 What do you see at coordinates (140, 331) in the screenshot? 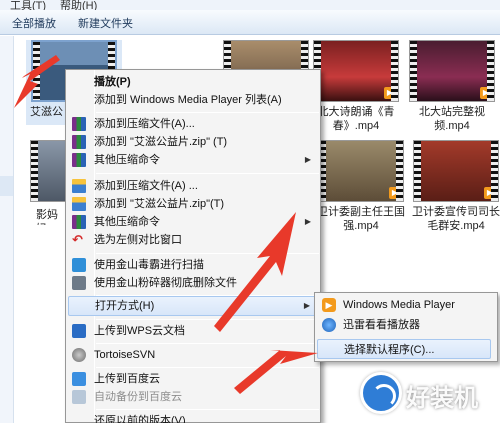
I see `menu-item-label: 上传到WPS云文档` at bounding box center [140, 331].